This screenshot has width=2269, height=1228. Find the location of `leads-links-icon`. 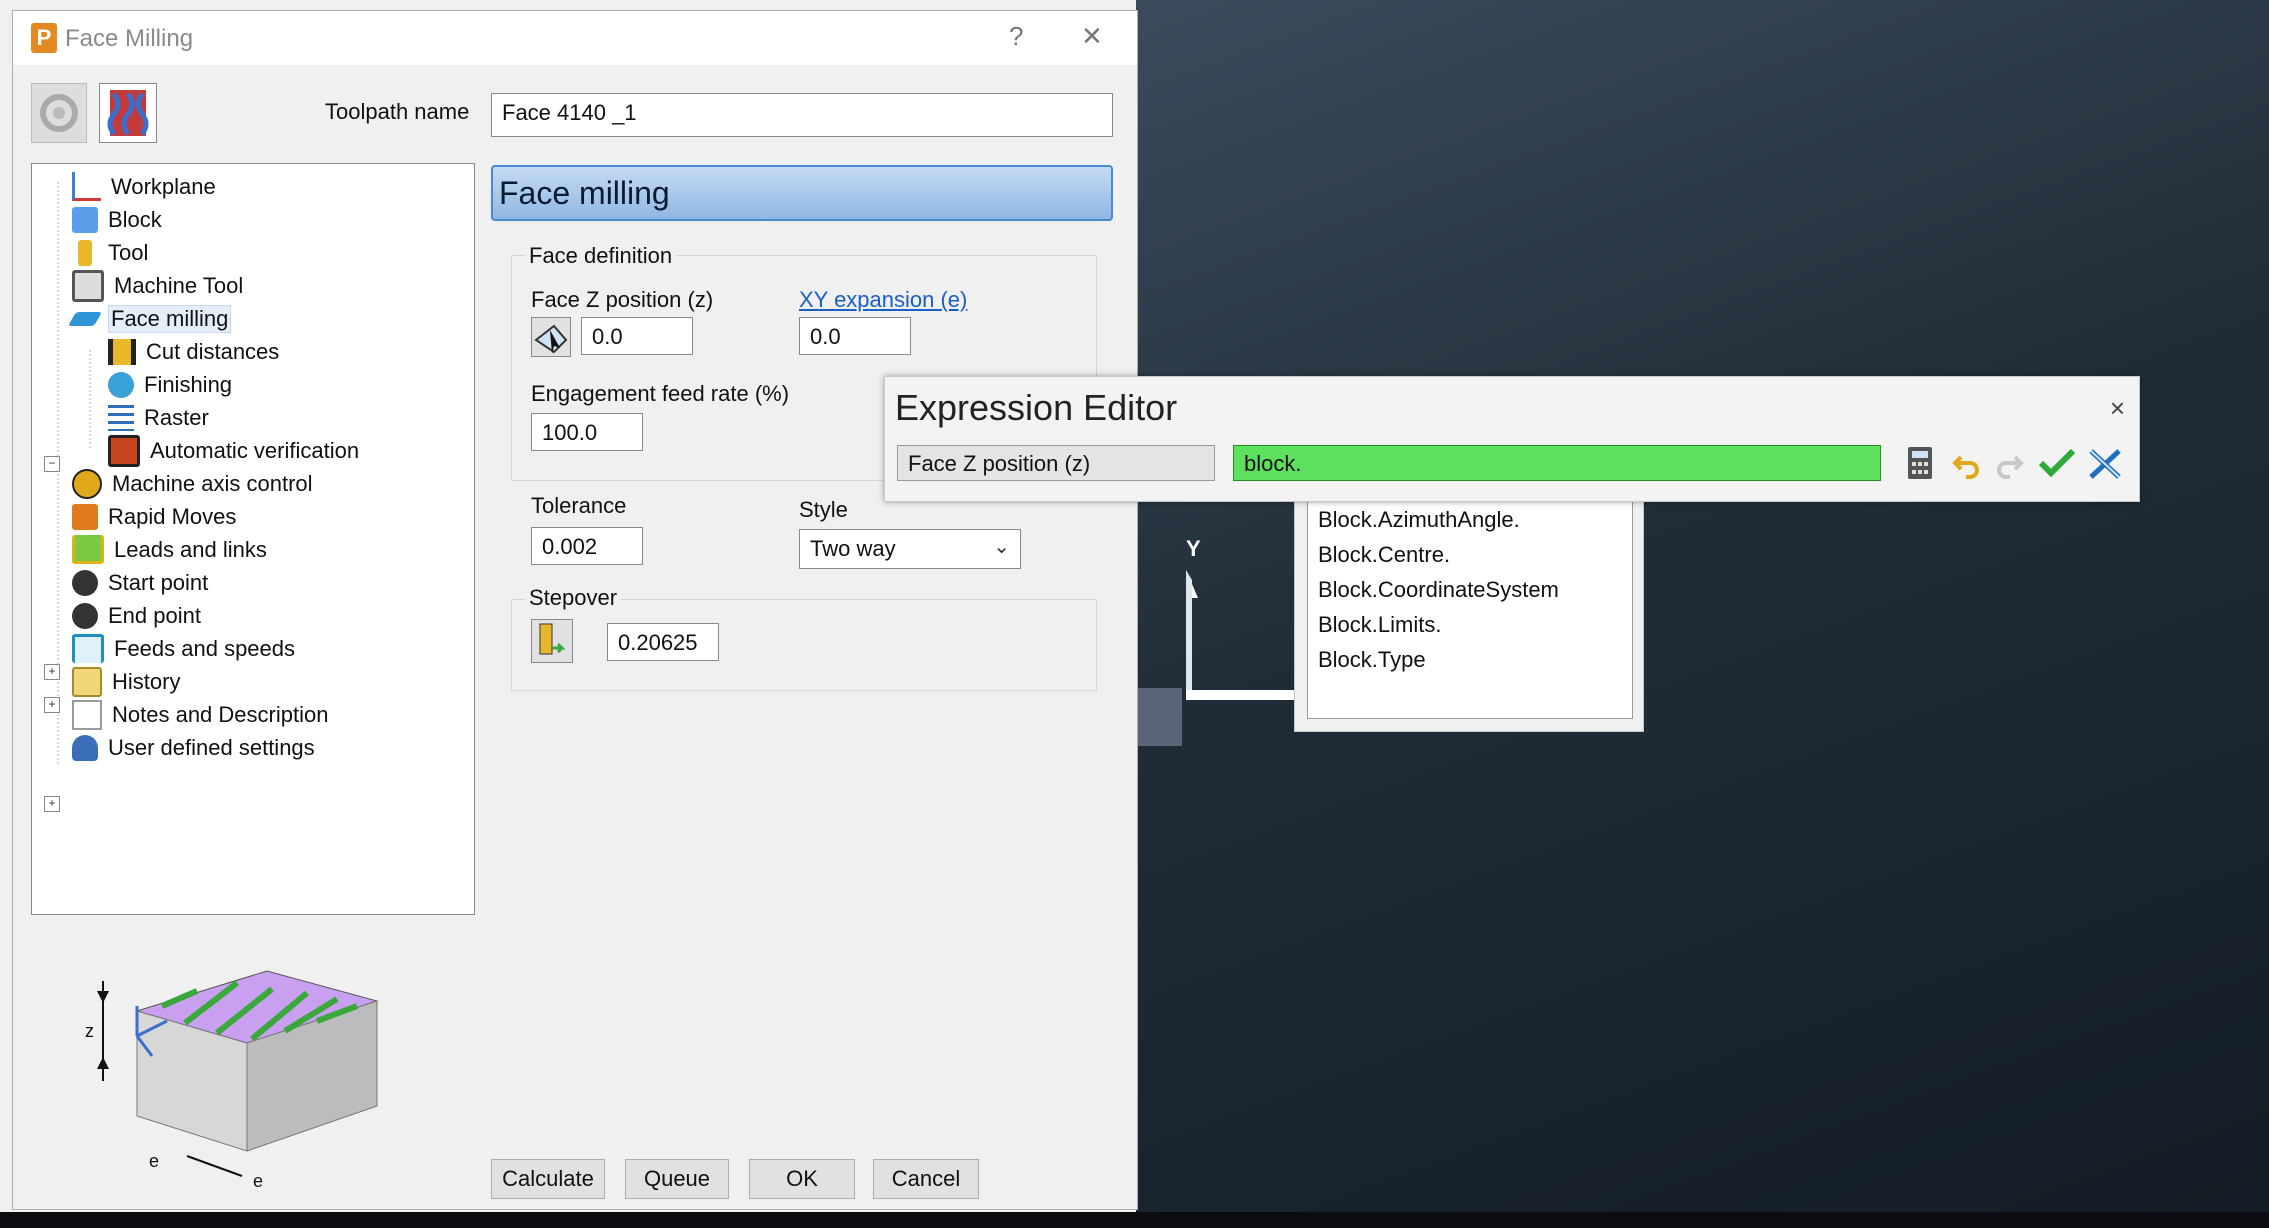

leads-links-icon is located at coordinates (88, 549).